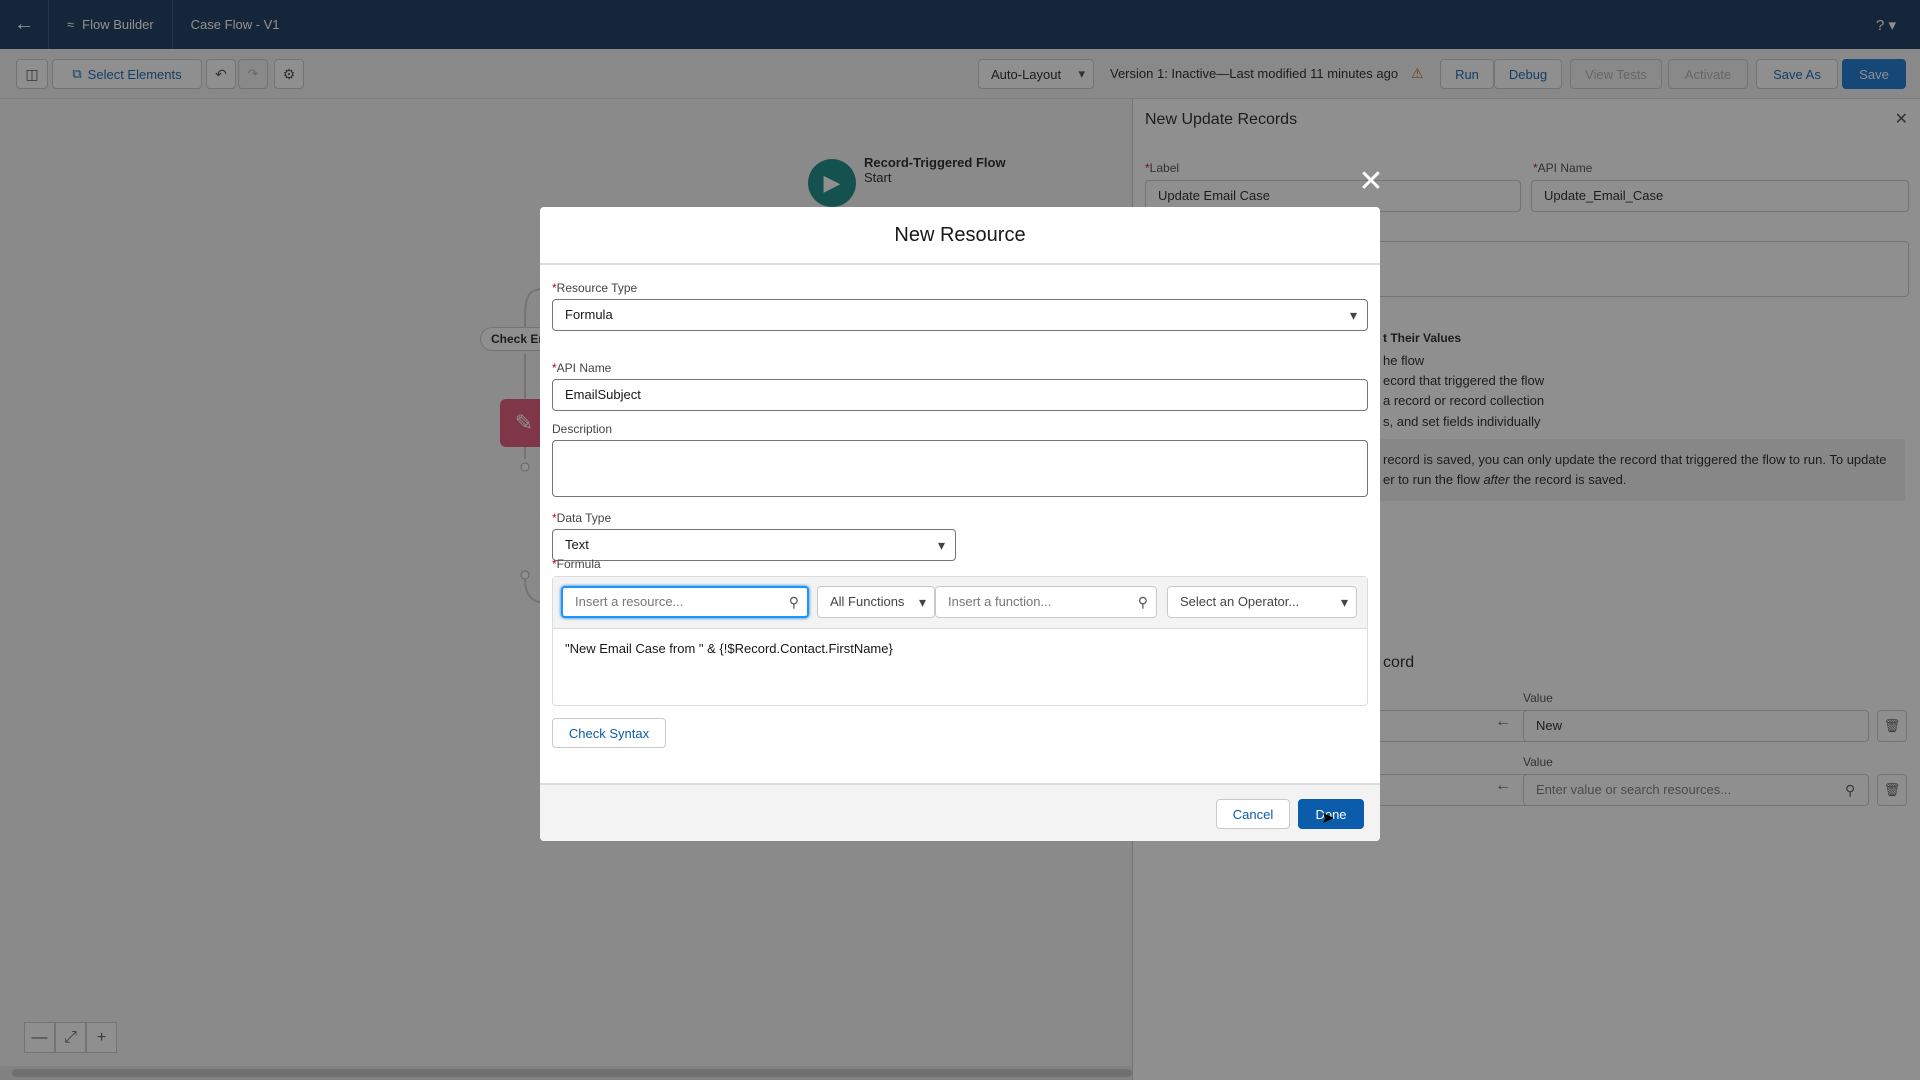 This screenshot has width=1920, height=1080. Describe the element at coordinates (1253, 814) in the screenshot. I see `cancel-button: Cancel` at that location.